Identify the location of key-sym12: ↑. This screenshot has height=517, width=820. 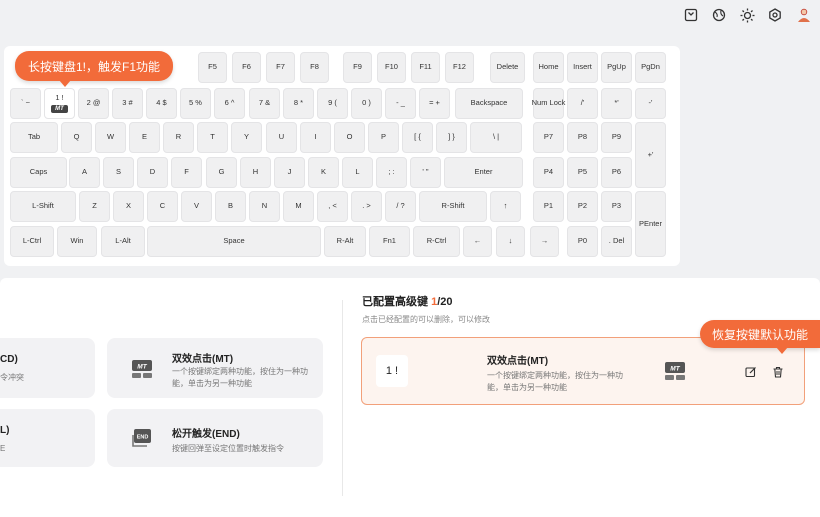
(505, 206).